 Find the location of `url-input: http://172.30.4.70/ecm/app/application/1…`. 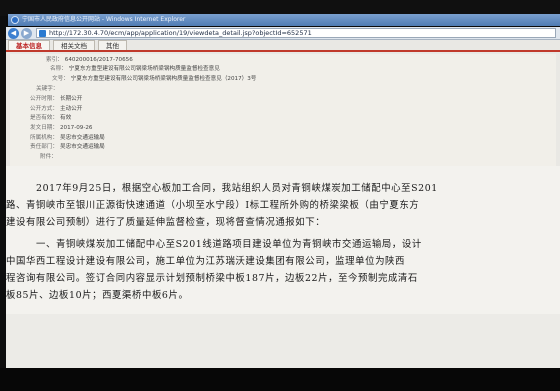

url-input: http://172.30.4.70/ecm/app/application/1… is located at coordinates (296, 33).